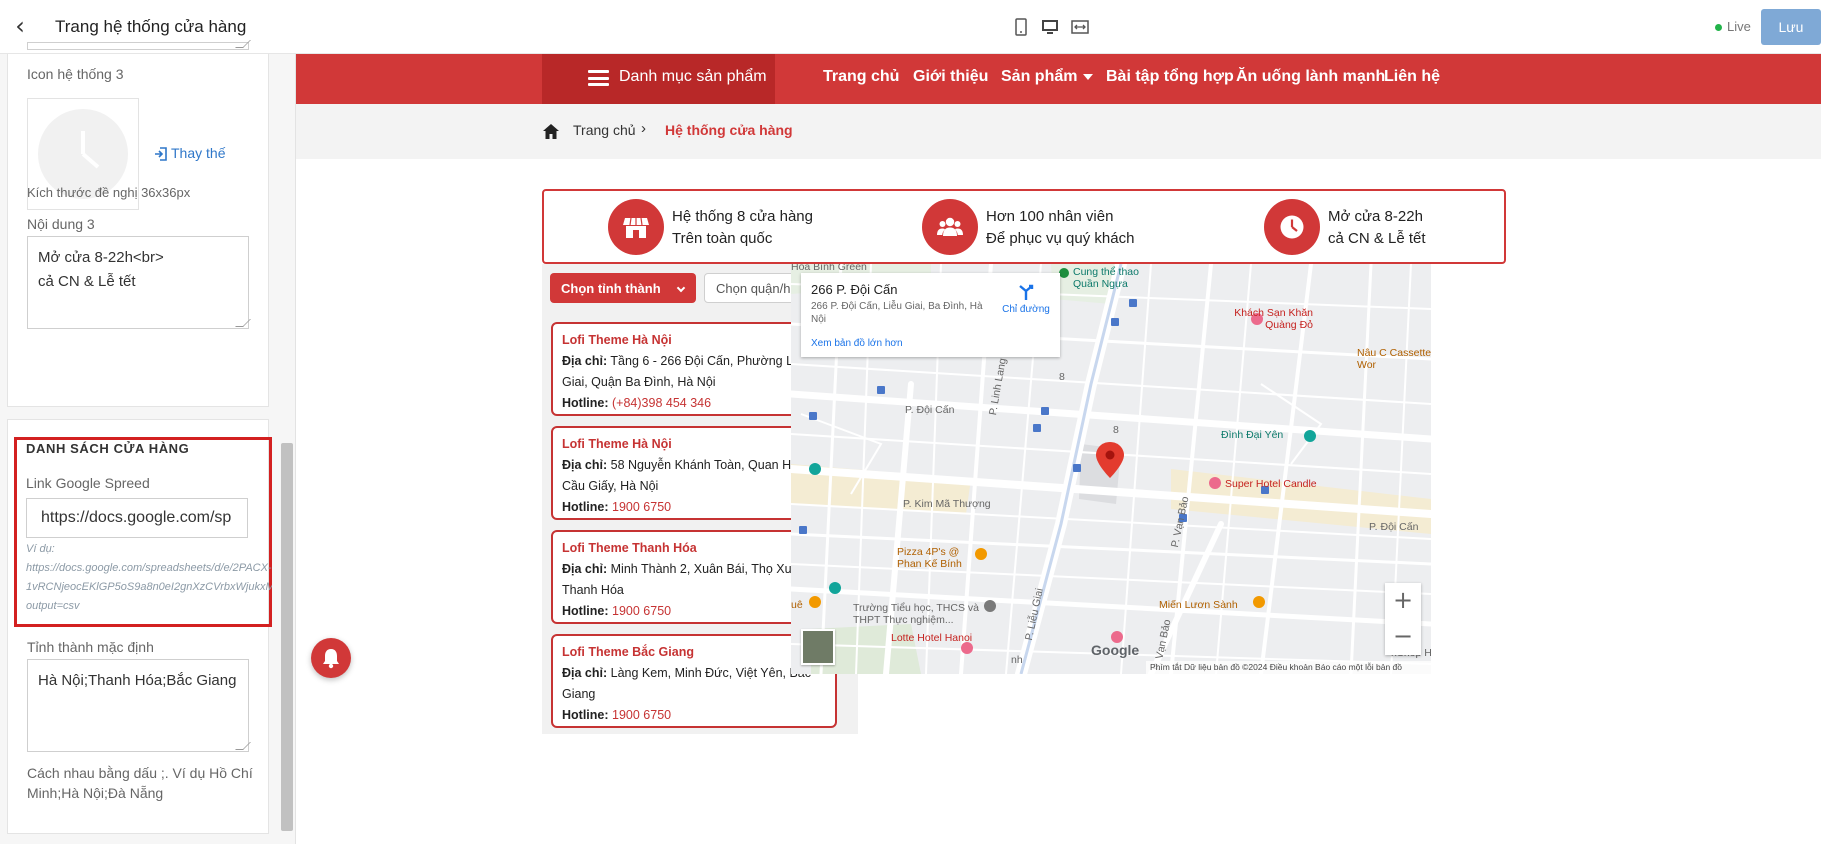 This screenshot has height=844, width=1821. I want to click on feature-text: Hệ thống 8 cửa hàng Trên toàn quốc, so click(742, 228).